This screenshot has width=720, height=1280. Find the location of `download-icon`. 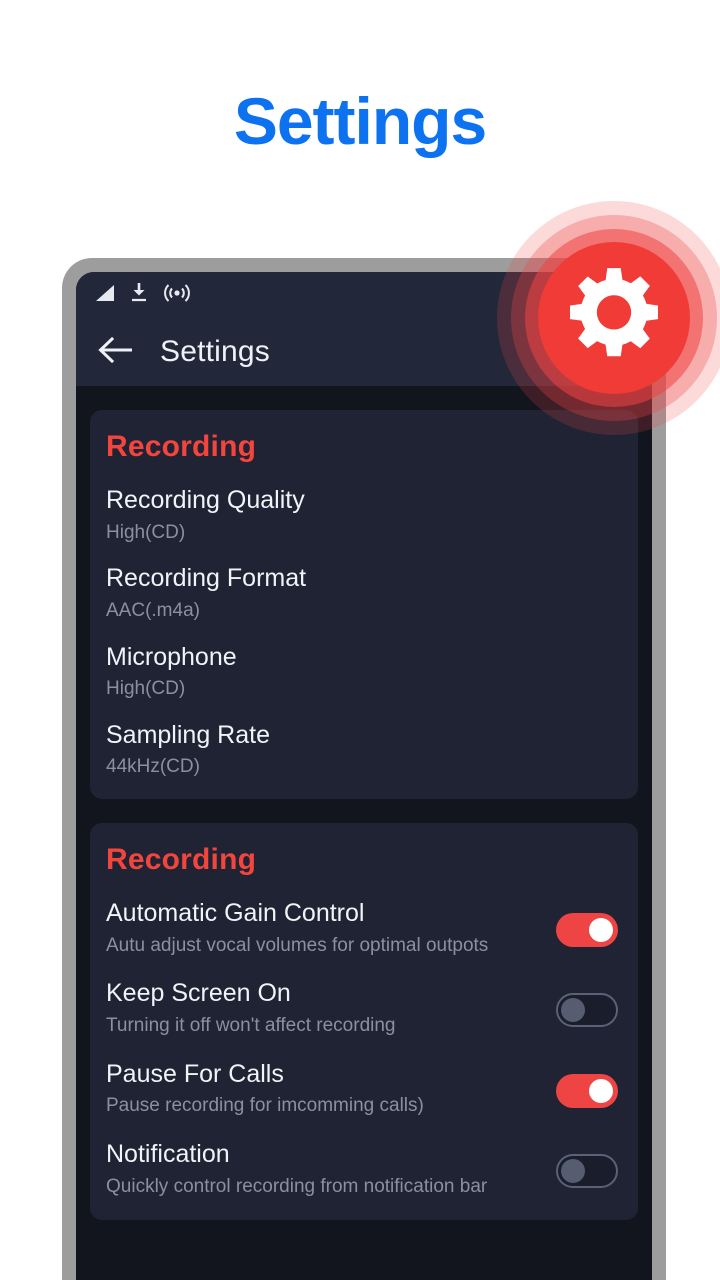

download-icon is located at coordinates (139, 295).